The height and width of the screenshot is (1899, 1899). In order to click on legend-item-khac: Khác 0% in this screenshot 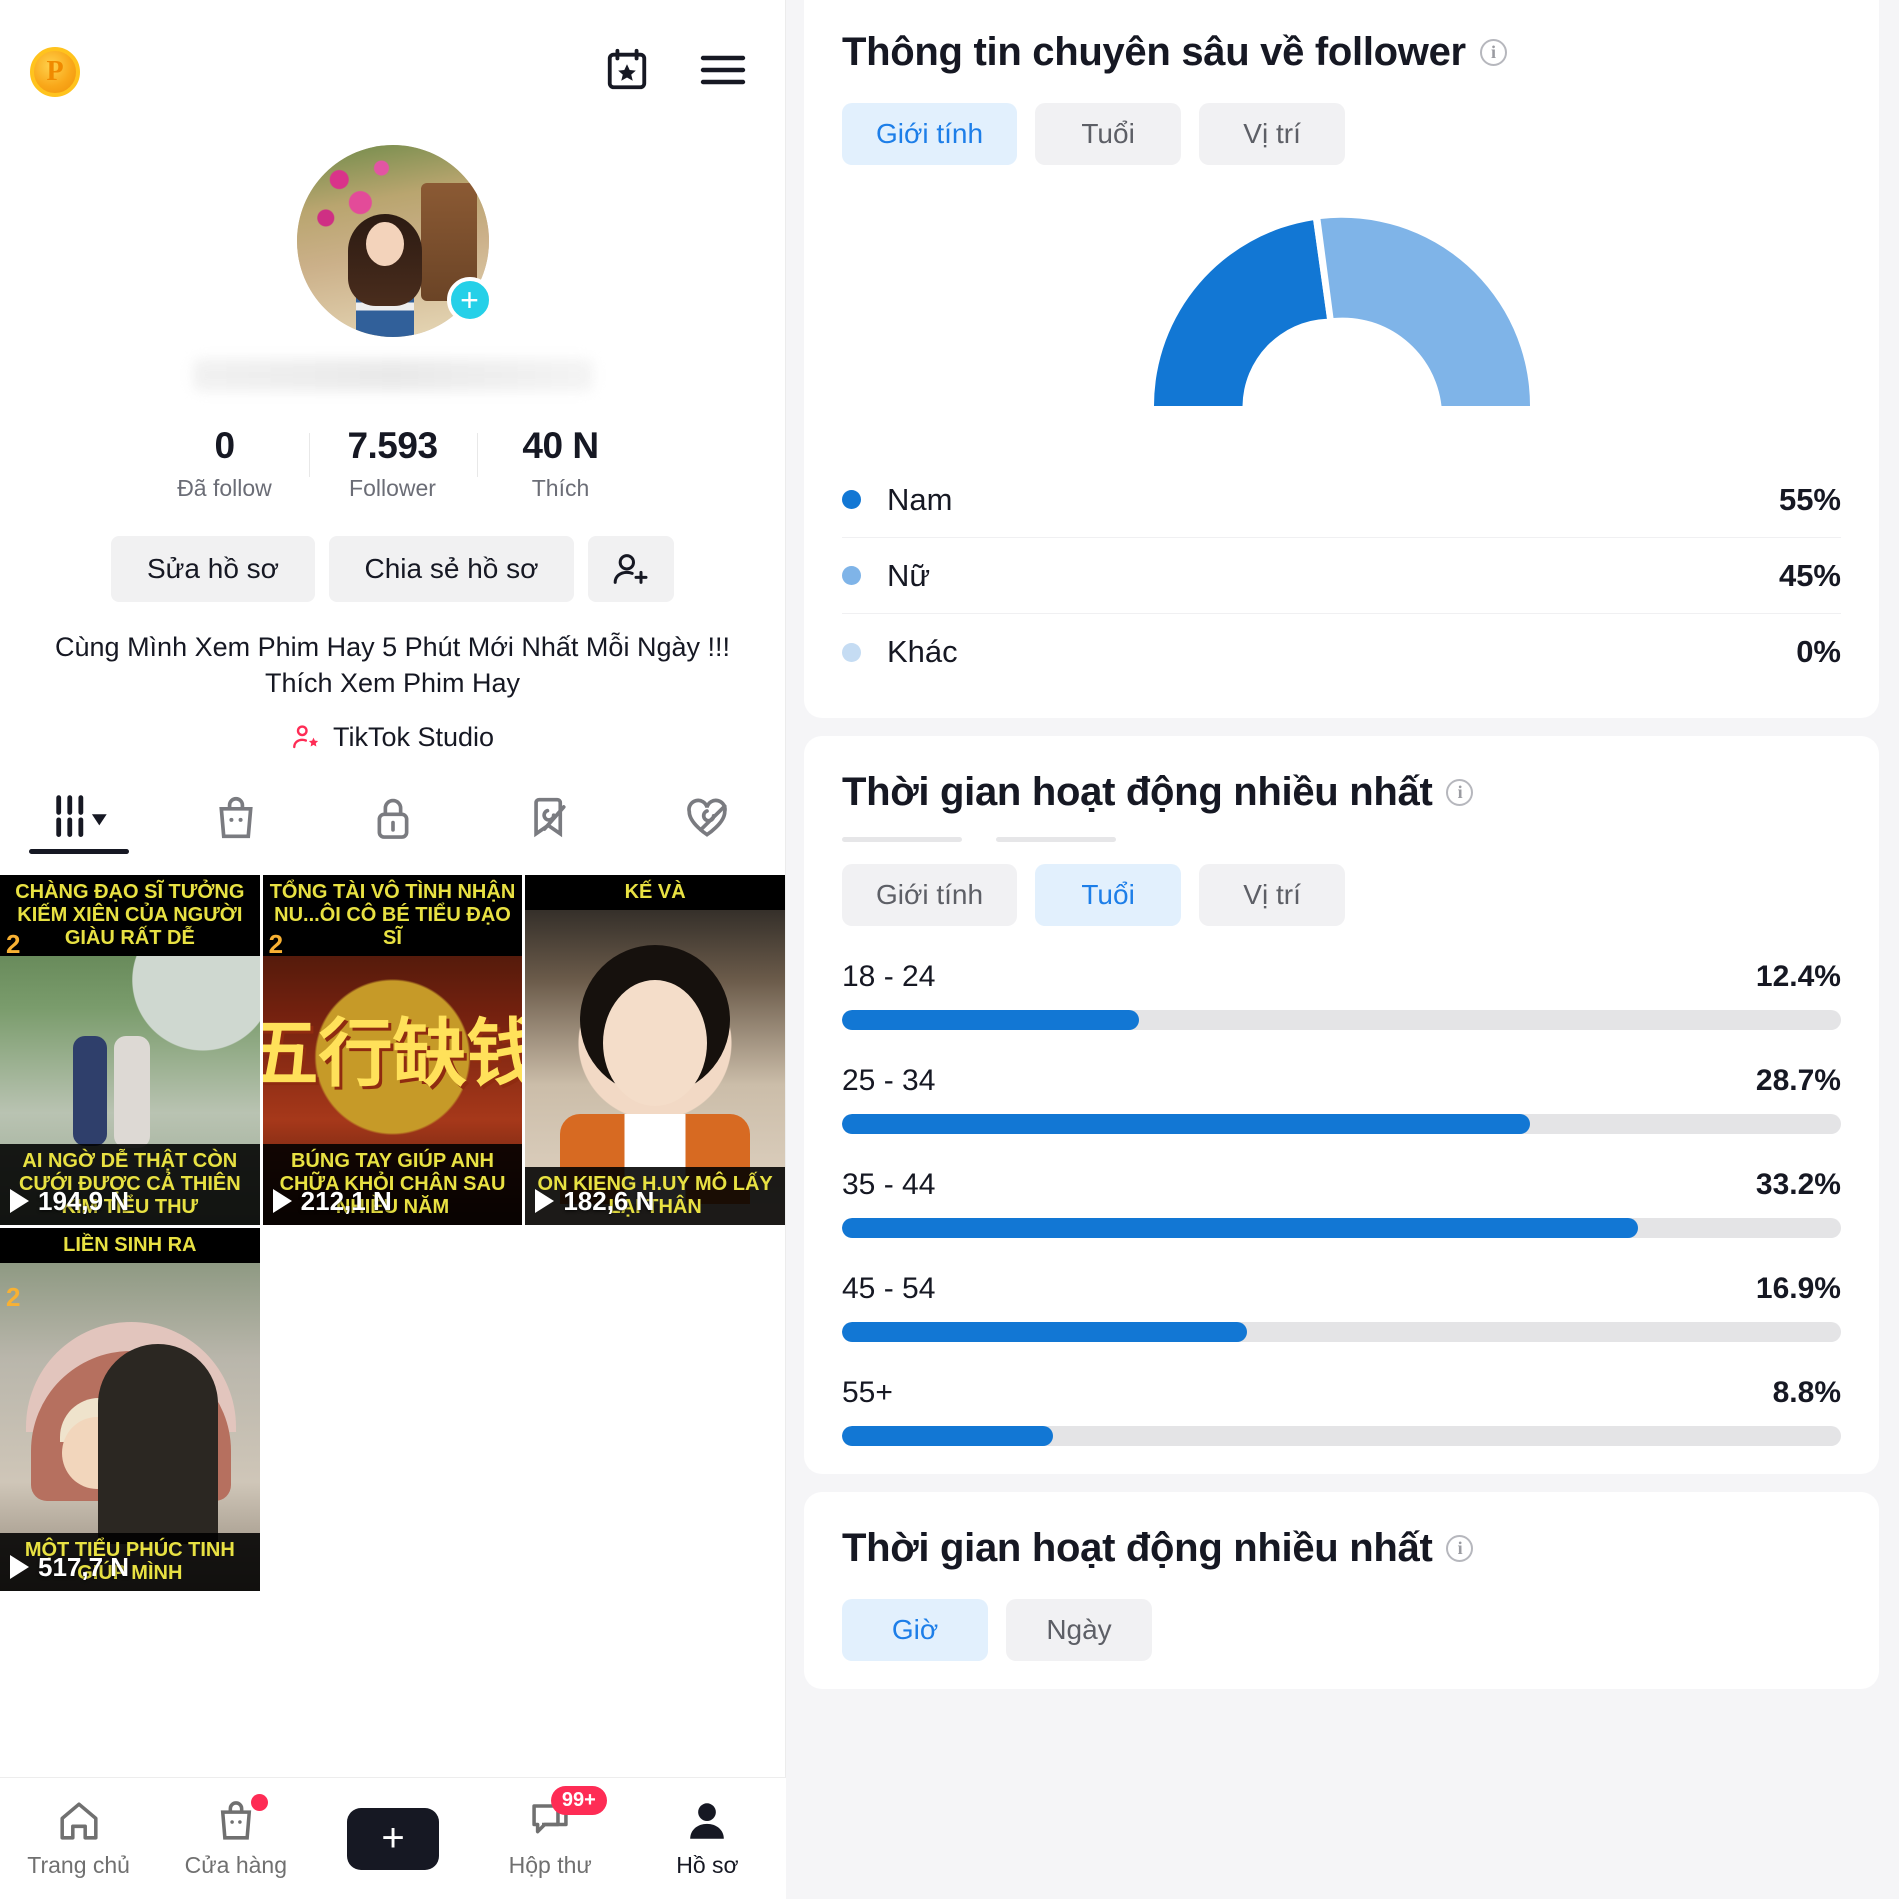, I will do `click(1341, 652)`.